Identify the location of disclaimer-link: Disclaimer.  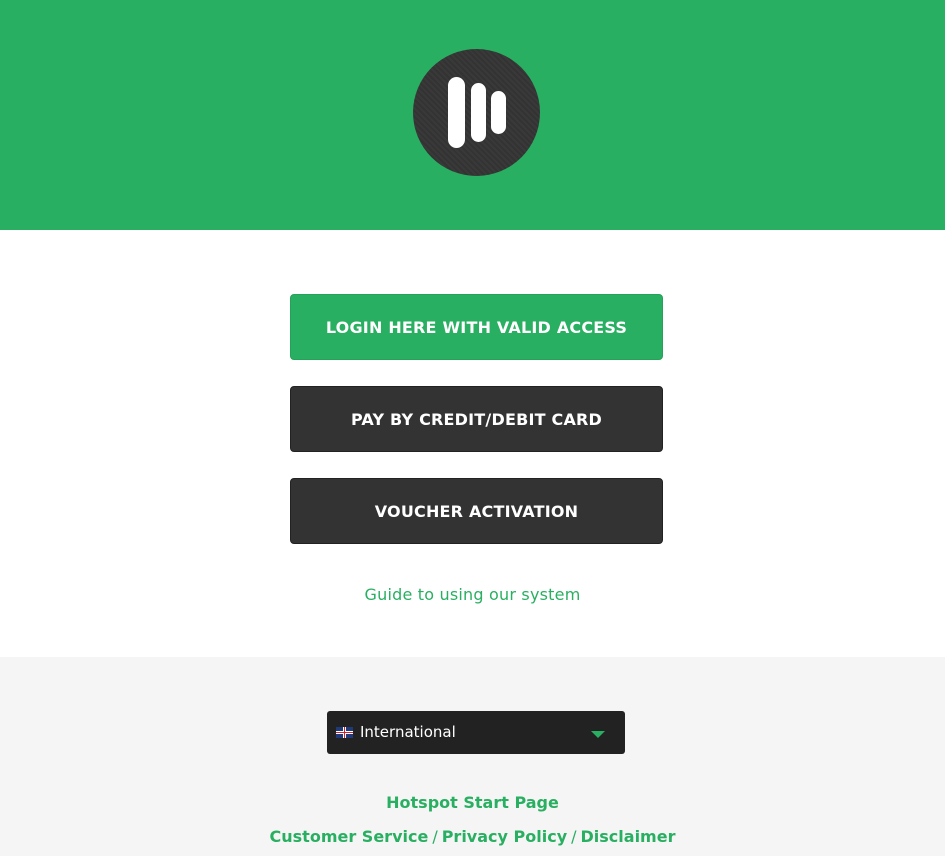
(628, 836).